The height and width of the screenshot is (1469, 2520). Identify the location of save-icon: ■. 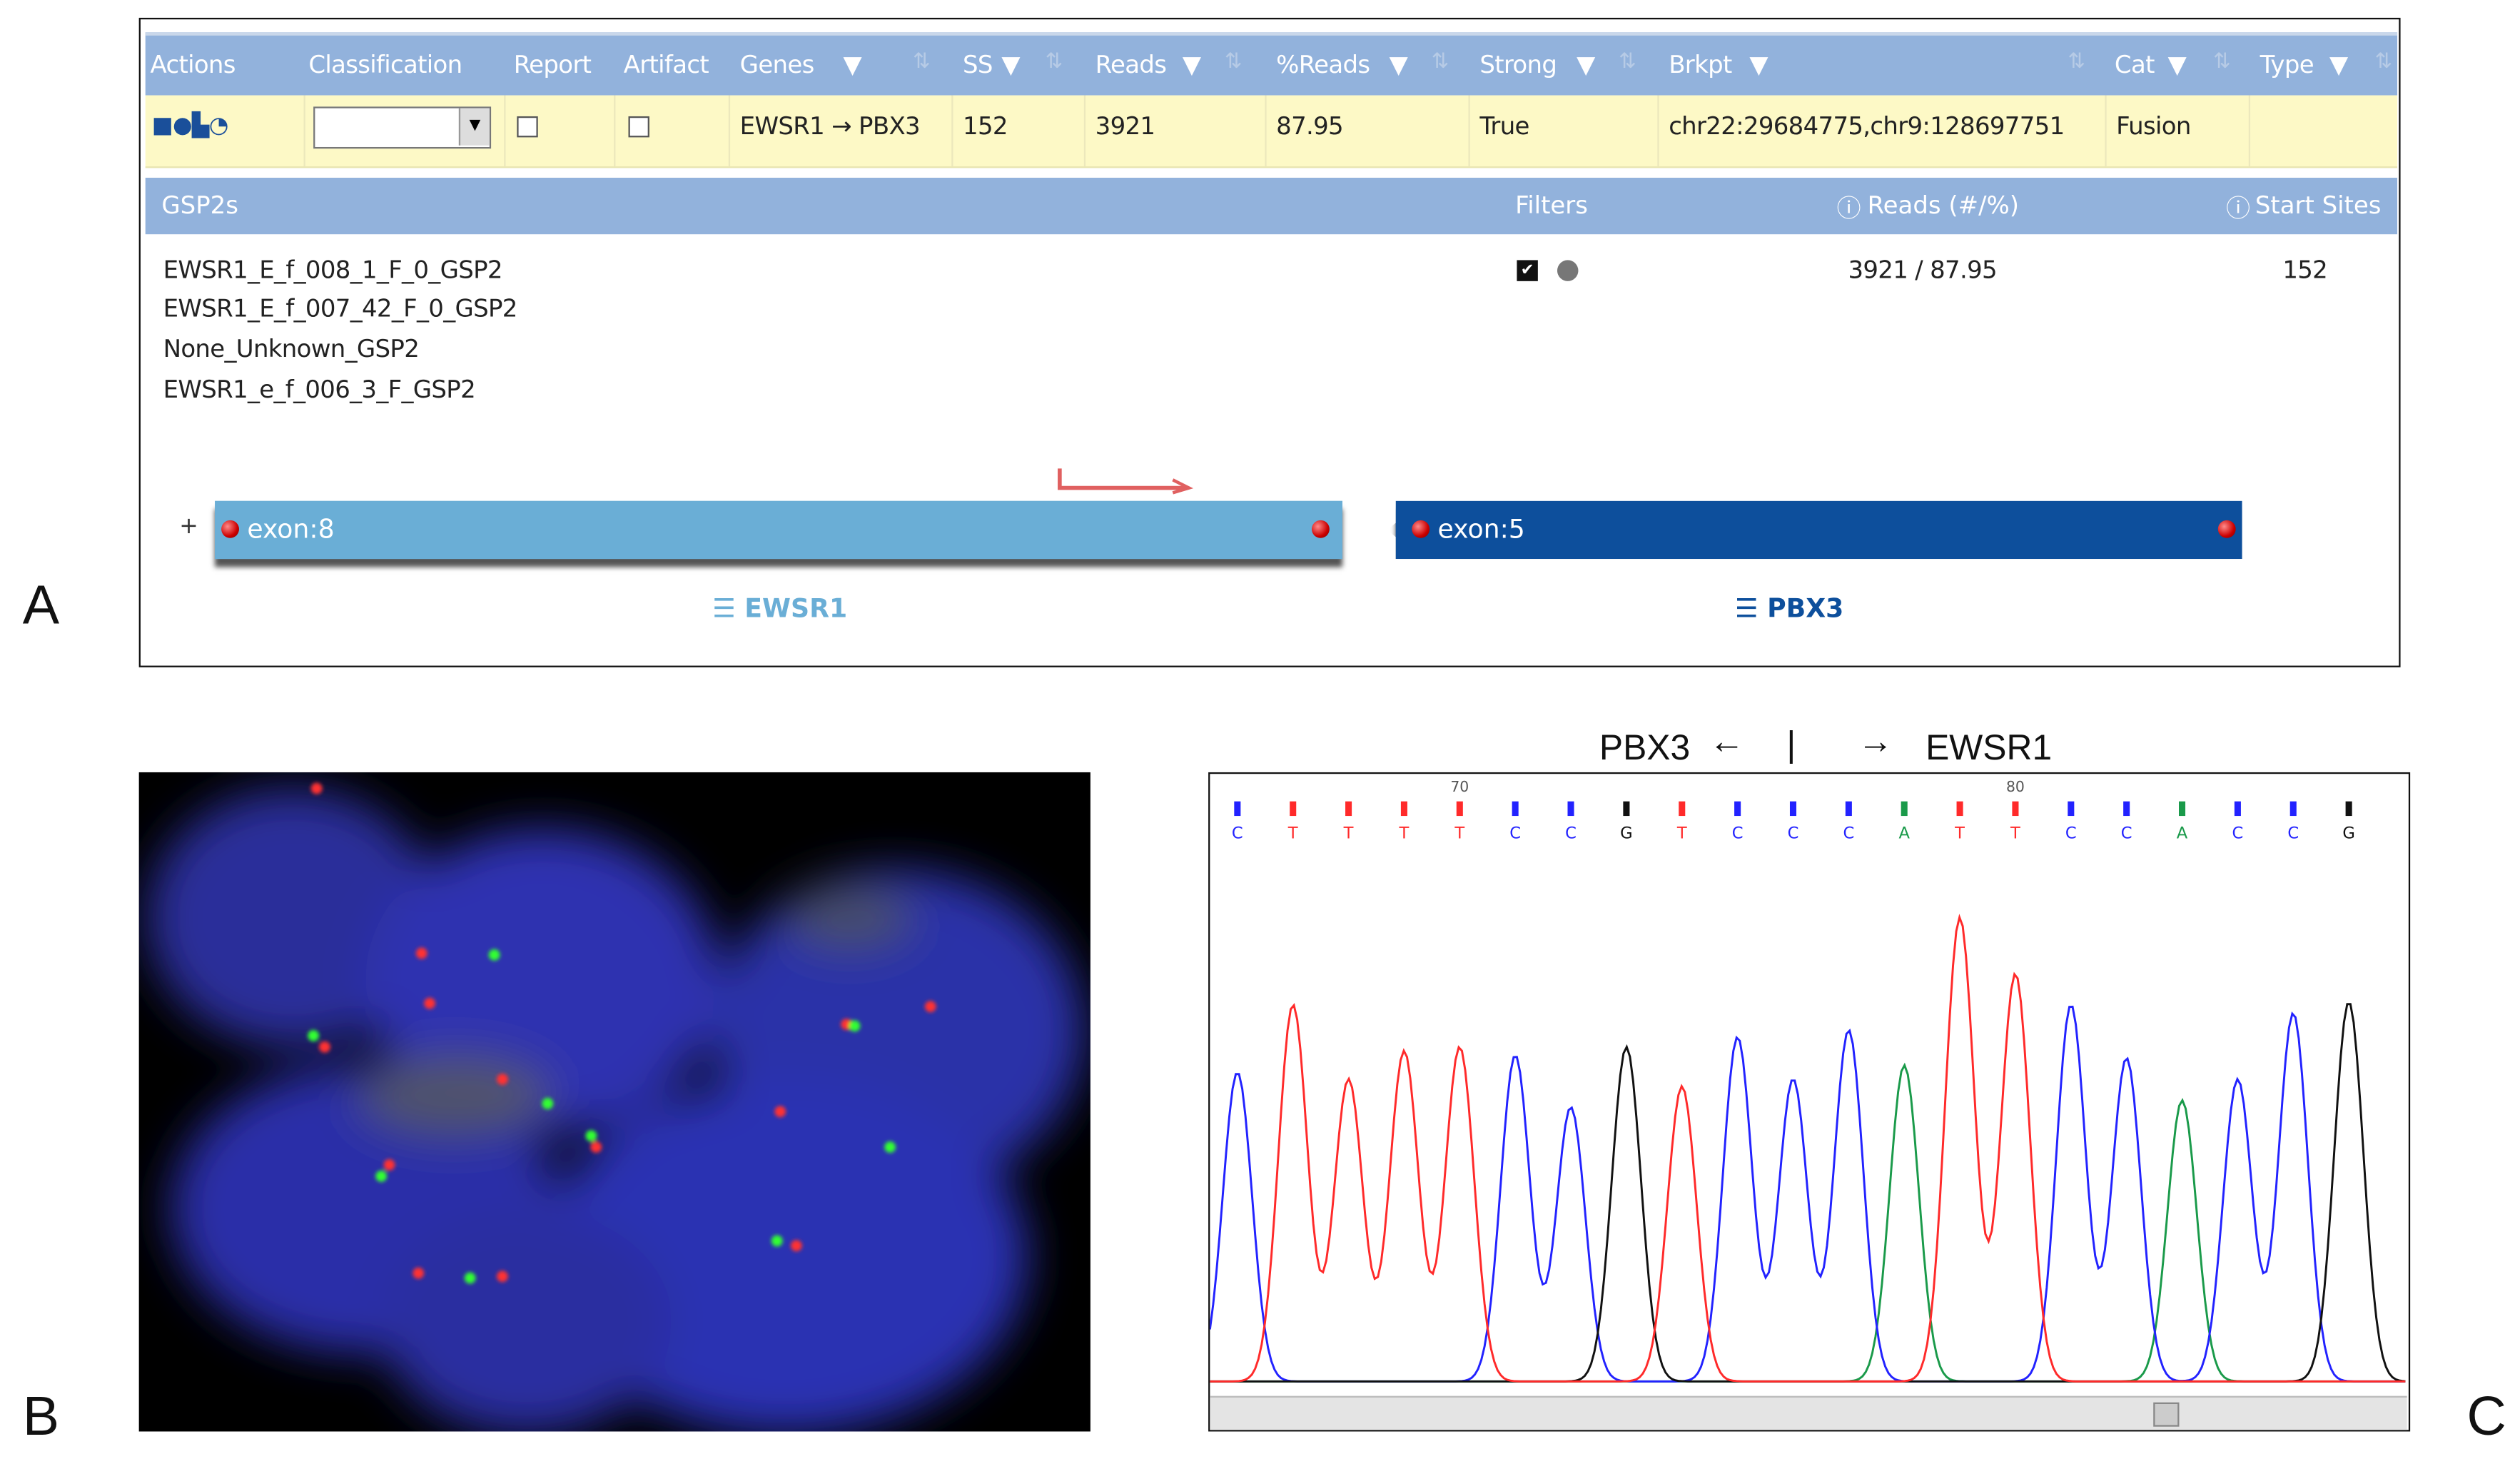
(162, 125).